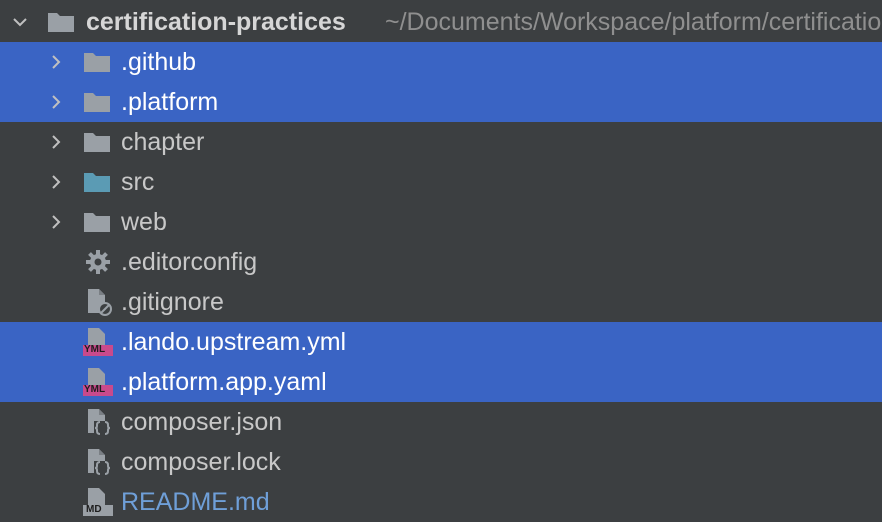  What do you see at coordinates (20, 22) in the screenshot?
I see `chevron-down-icon` at bounding box center [20, 22].